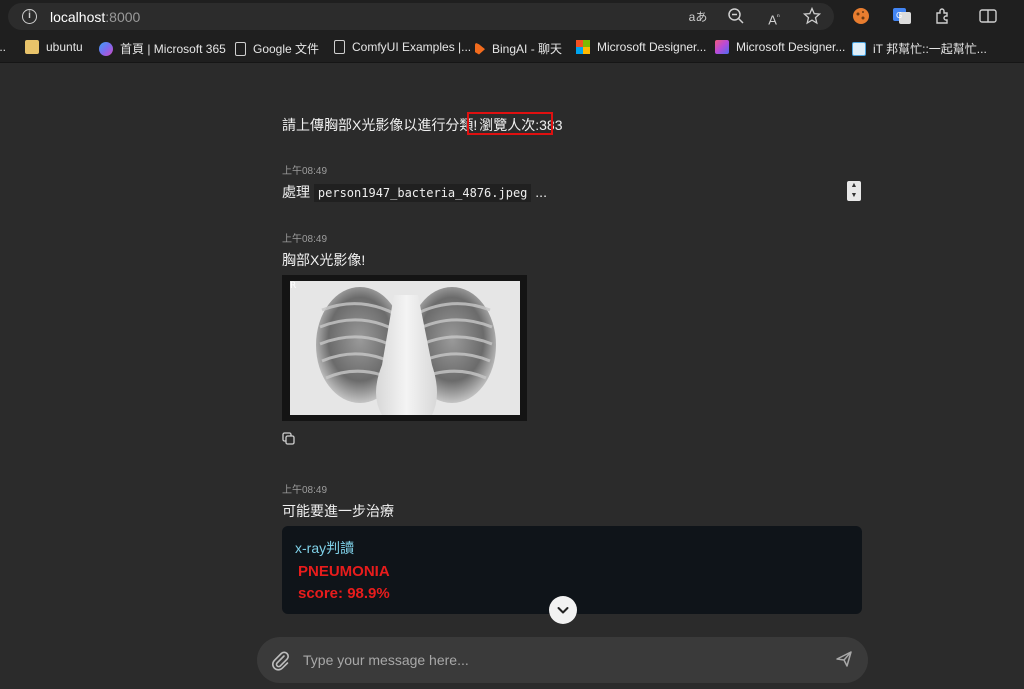 Image resolution: width=1024 pixels, height=689 pixels. Describe the element at coordinates (29, 16) in the screenshot. I see `site-info-icon: i` at that location.